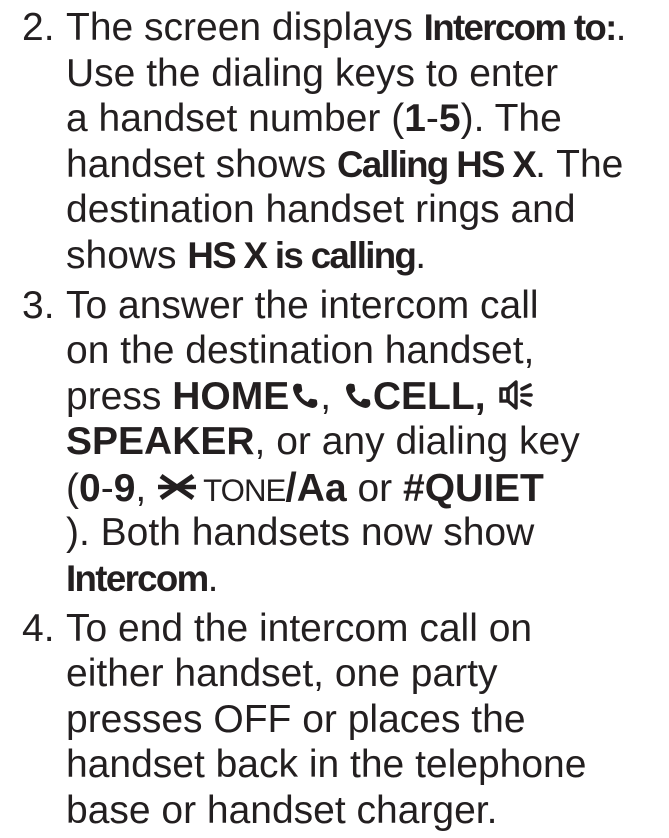 This screenshot has height=838, width=669. Describe the element at coordinates (296, 719) in the screenshot. I see `step-text: presses OFF or places the` at that location.